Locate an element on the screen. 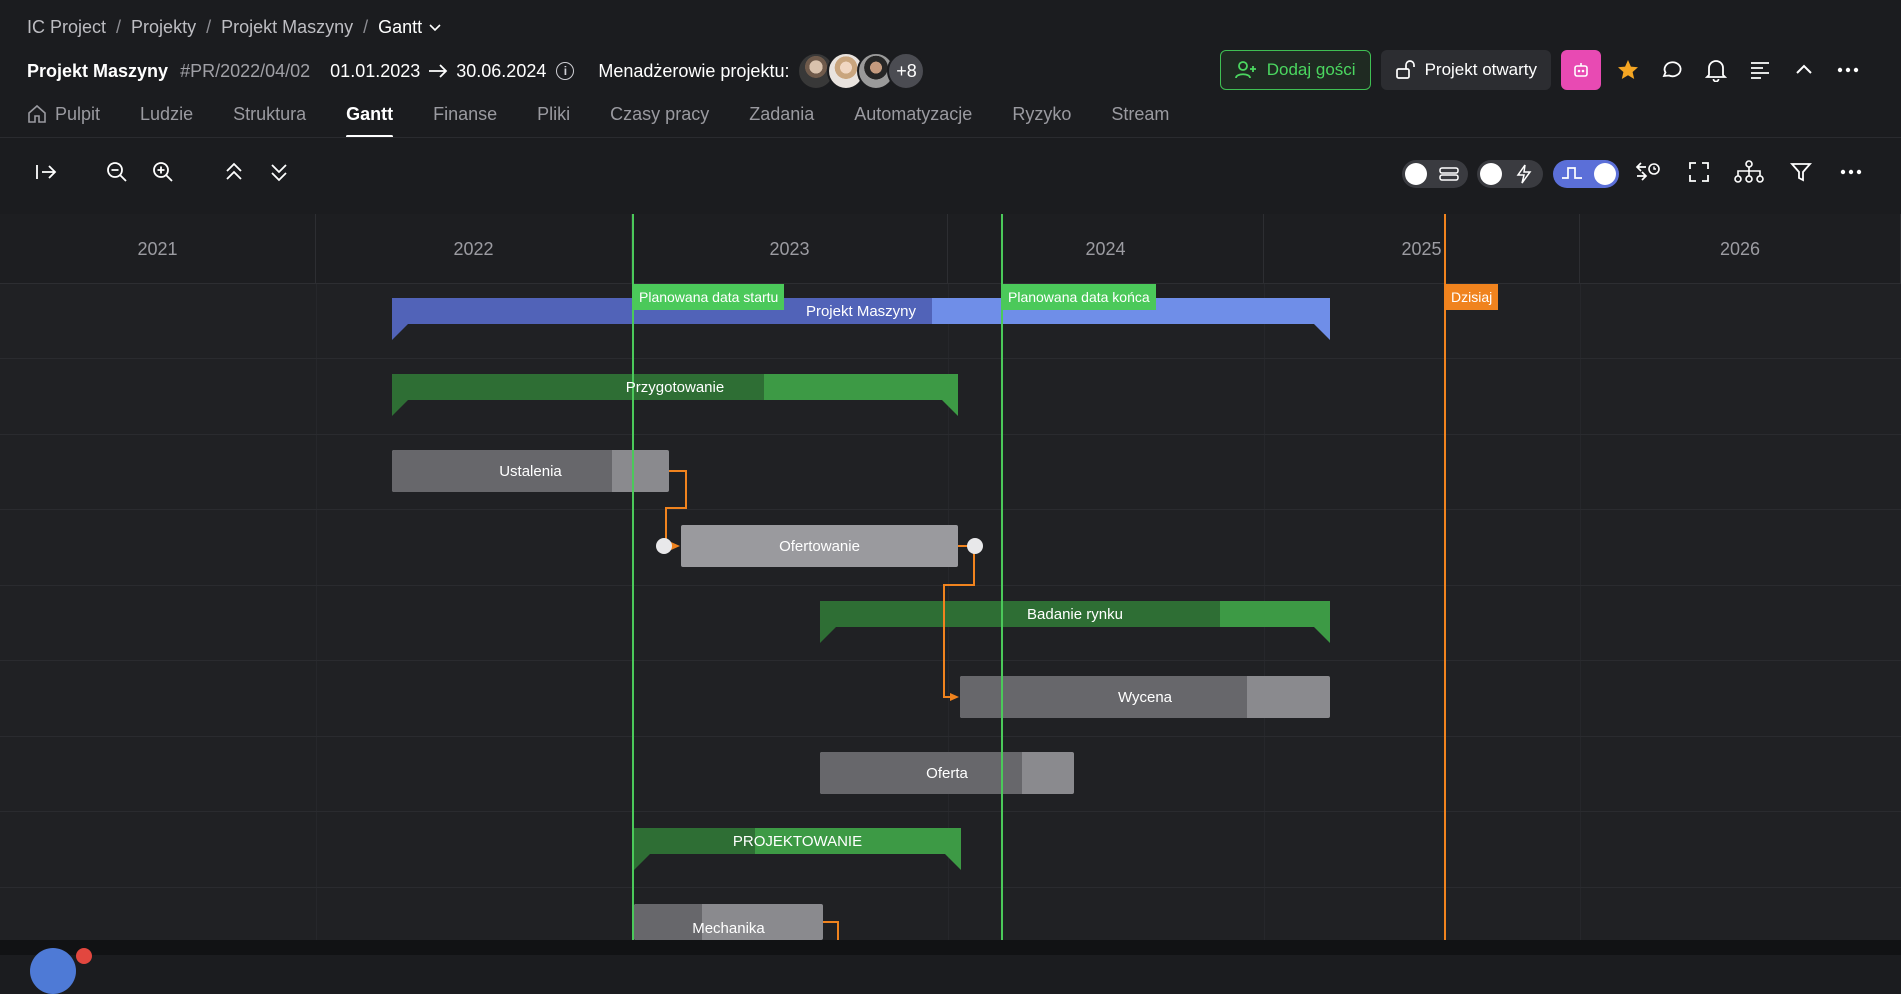  bar-label: Oferta is located at coordinates (947, 773).